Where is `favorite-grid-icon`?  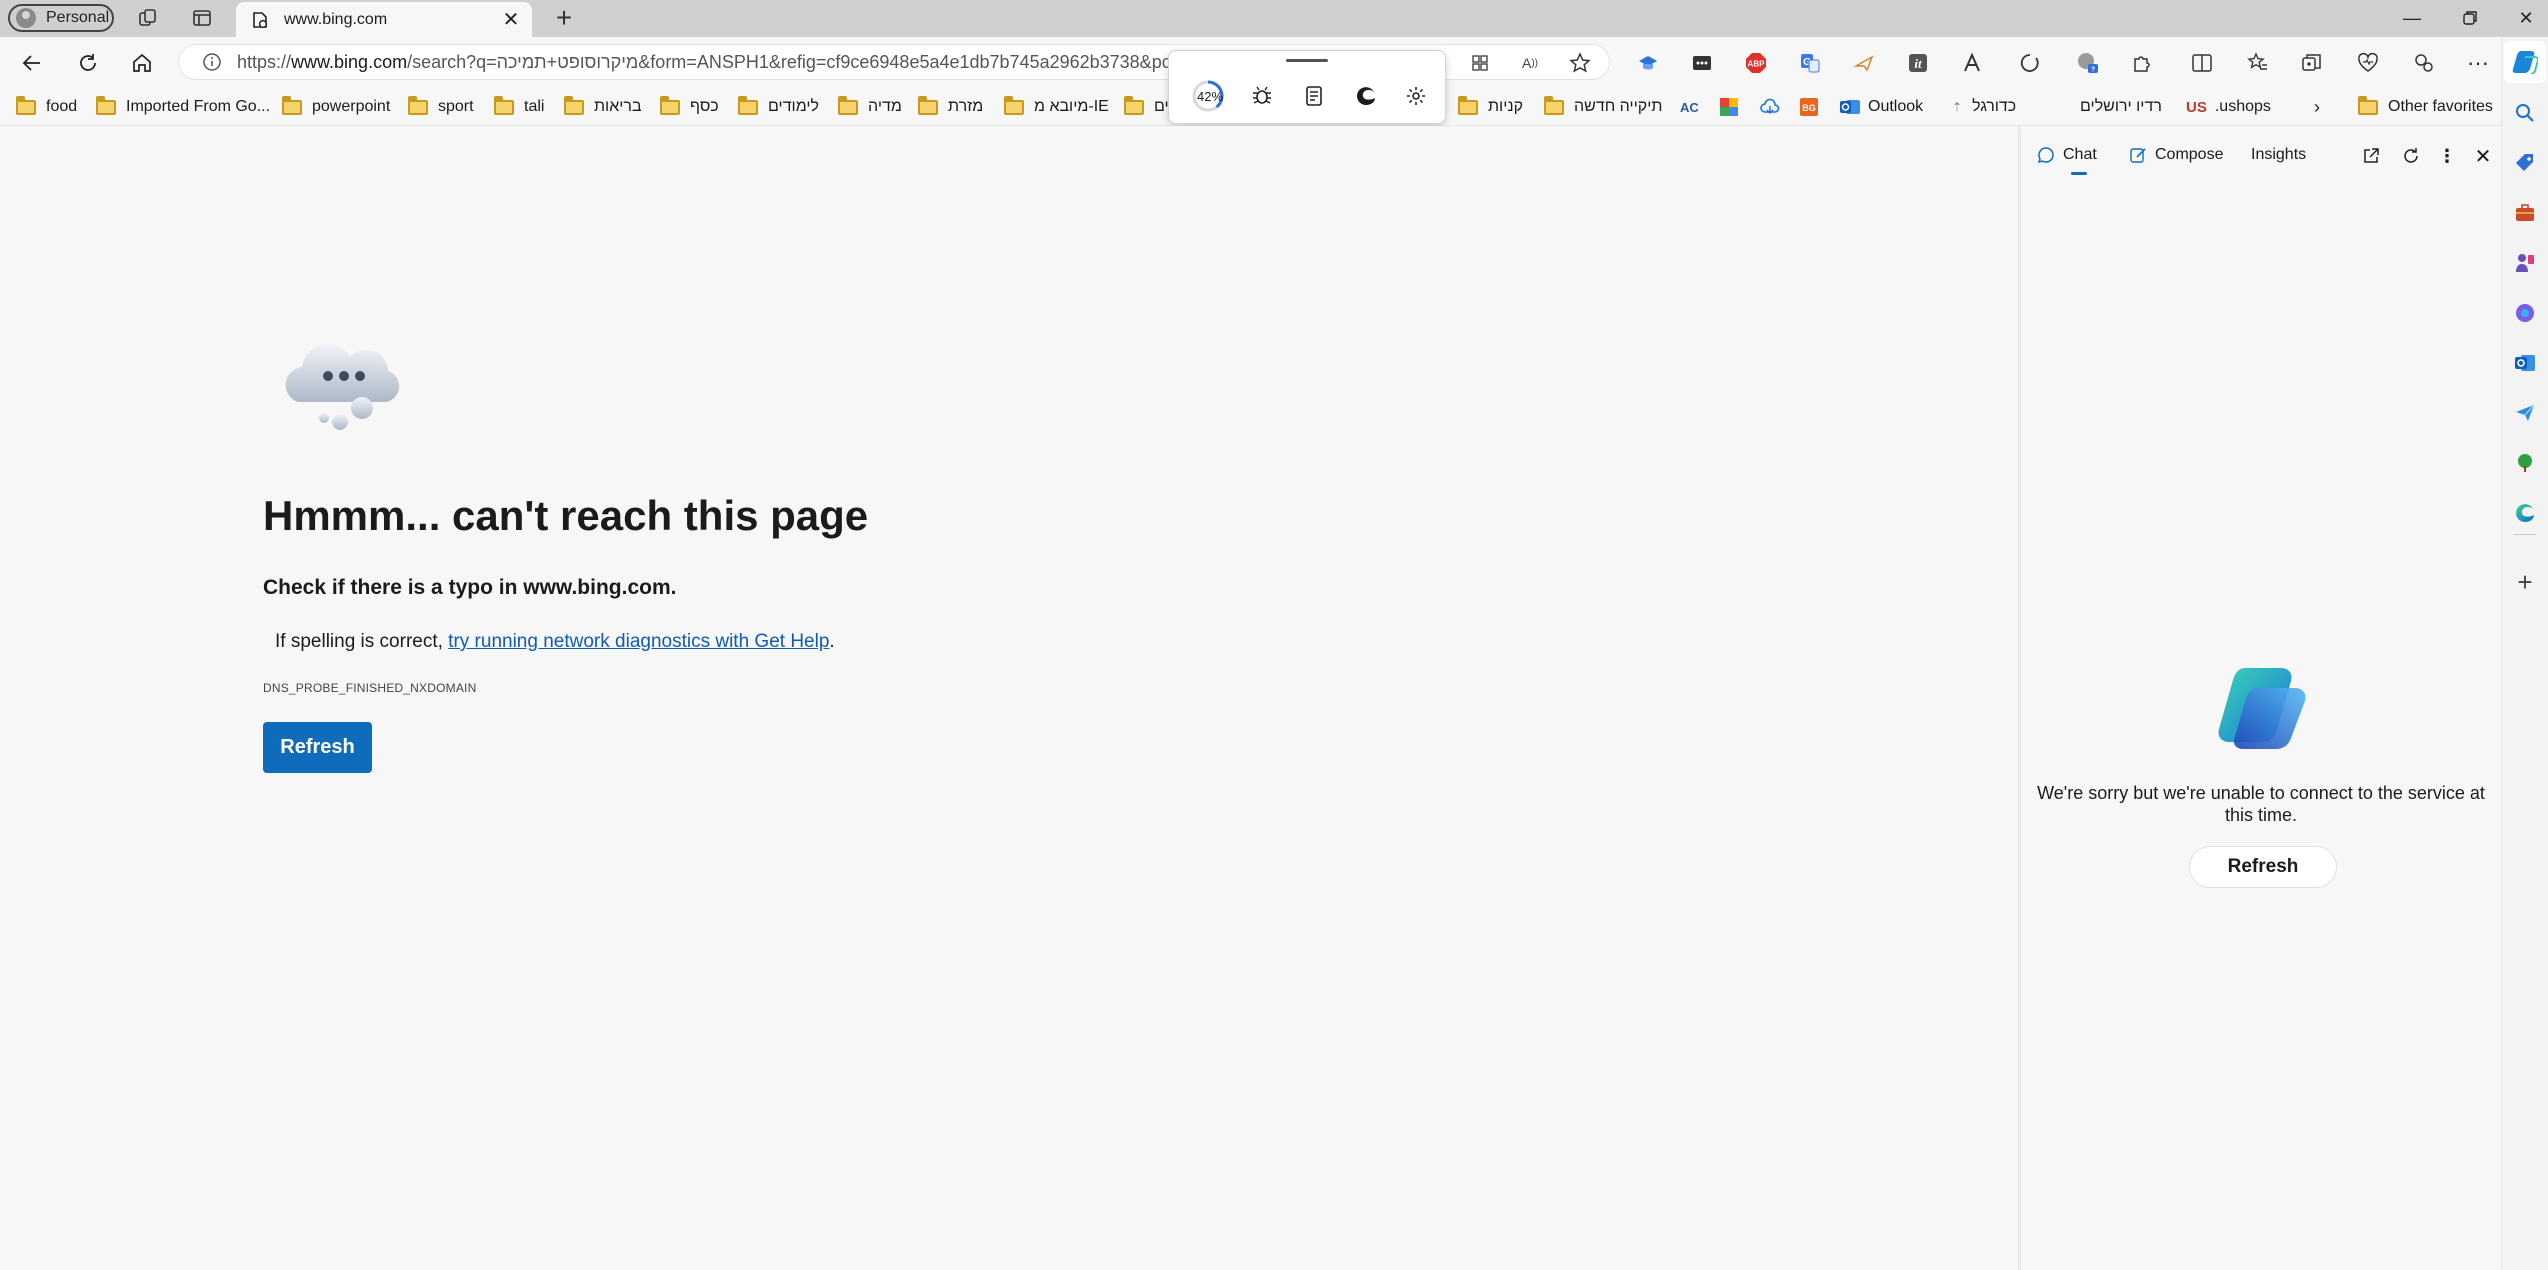
favorite-grid-icon is located at coordinates (1729, 107).